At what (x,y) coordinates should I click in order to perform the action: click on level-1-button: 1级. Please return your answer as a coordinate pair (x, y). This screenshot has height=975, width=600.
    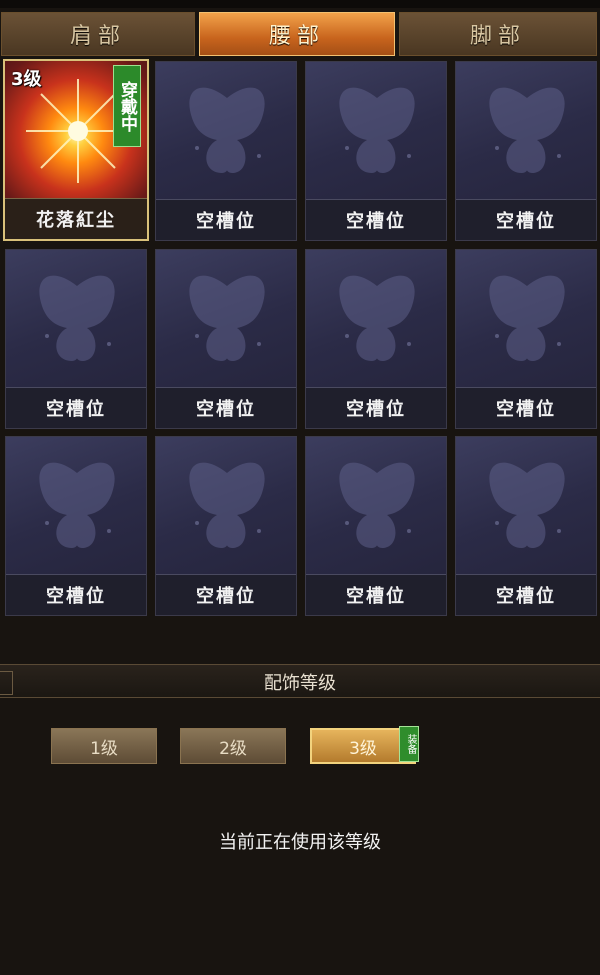
    Looking at the image, I should click on (104, 746).